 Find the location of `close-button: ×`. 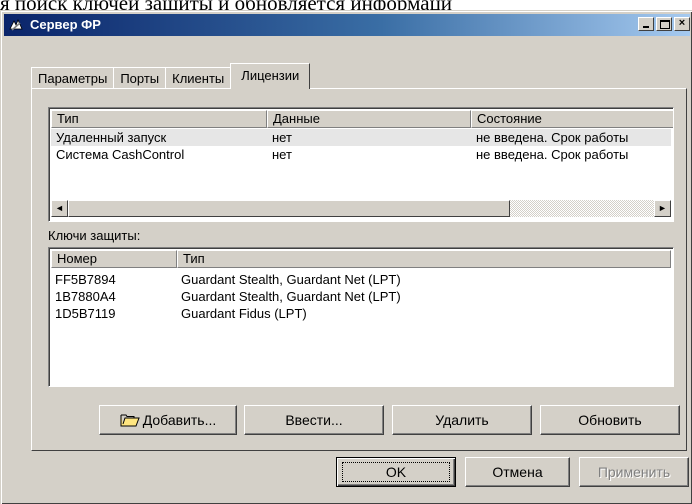

close-button: × is located at coordinates (682, 24).